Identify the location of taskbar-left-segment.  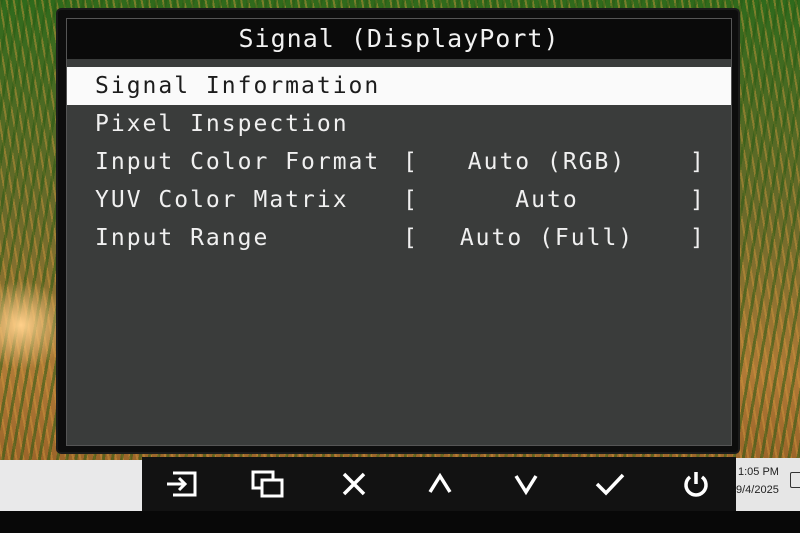
(71, 485).